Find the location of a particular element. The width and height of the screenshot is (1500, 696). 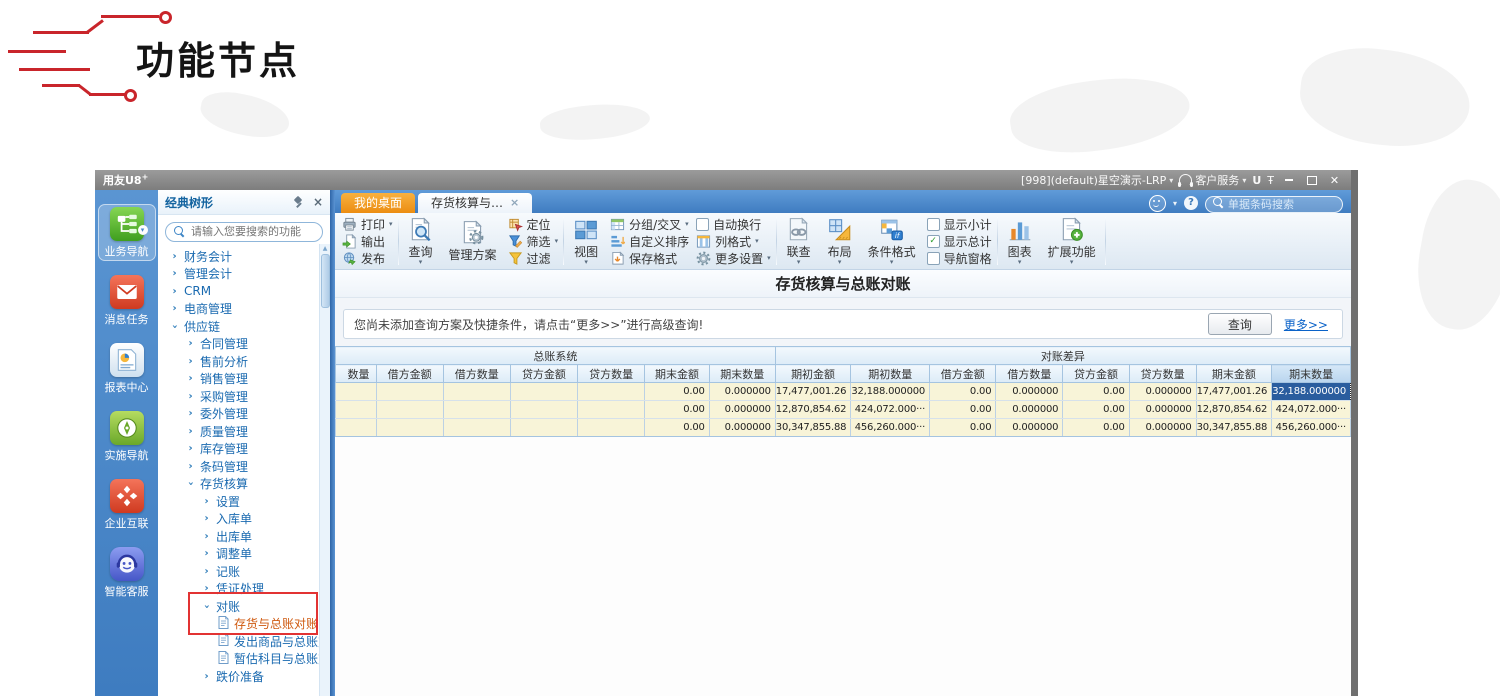

tree-item-电商管理: › 电商管理 is located at coordinates (244, 309).